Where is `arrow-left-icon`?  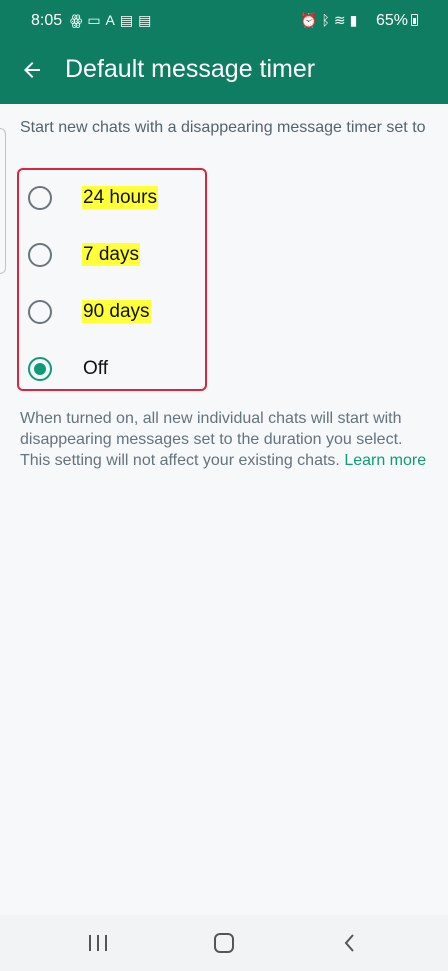
arrow-left-icon is located at coordinates (32, 70).